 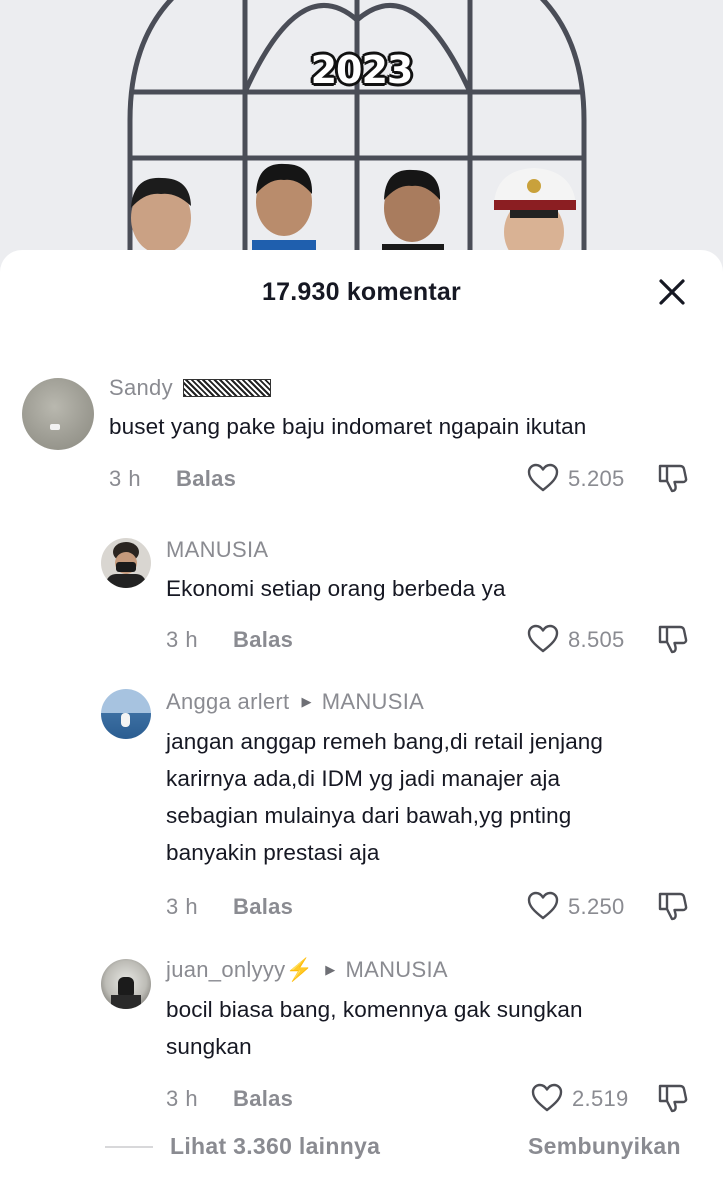 I want to click on close-icon, so click(x=672, y=292).